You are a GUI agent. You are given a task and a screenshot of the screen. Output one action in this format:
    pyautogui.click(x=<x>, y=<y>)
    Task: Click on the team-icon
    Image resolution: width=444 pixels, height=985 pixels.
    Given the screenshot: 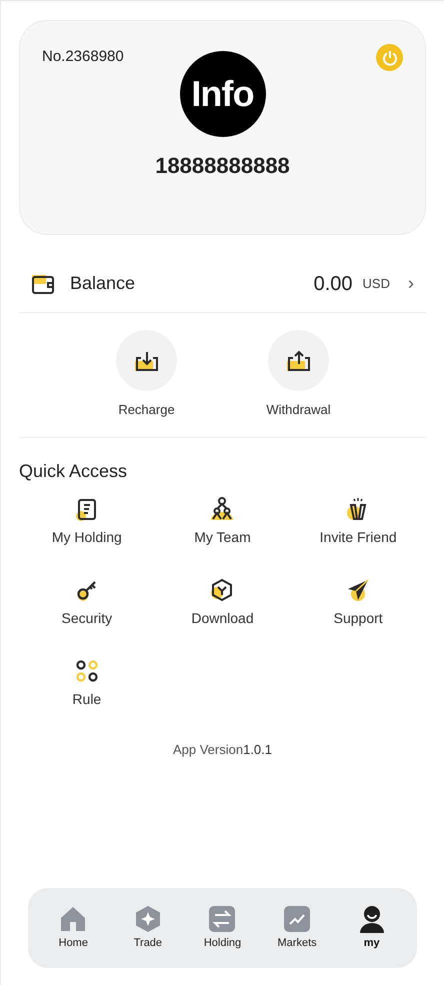 What is the action you would take?
    pyautogui.click(x=222, y=508)
    